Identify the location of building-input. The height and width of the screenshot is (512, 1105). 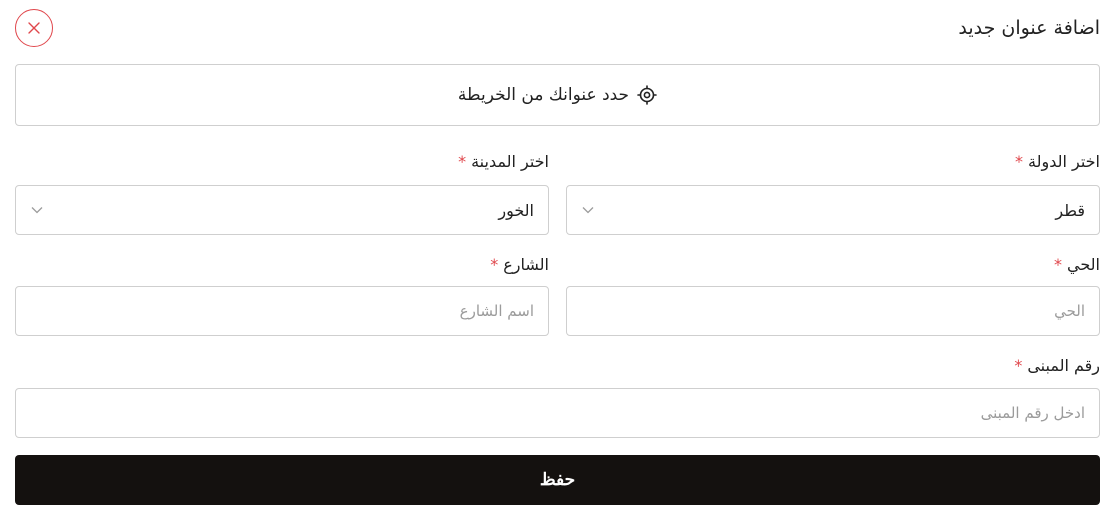
(557, 413).